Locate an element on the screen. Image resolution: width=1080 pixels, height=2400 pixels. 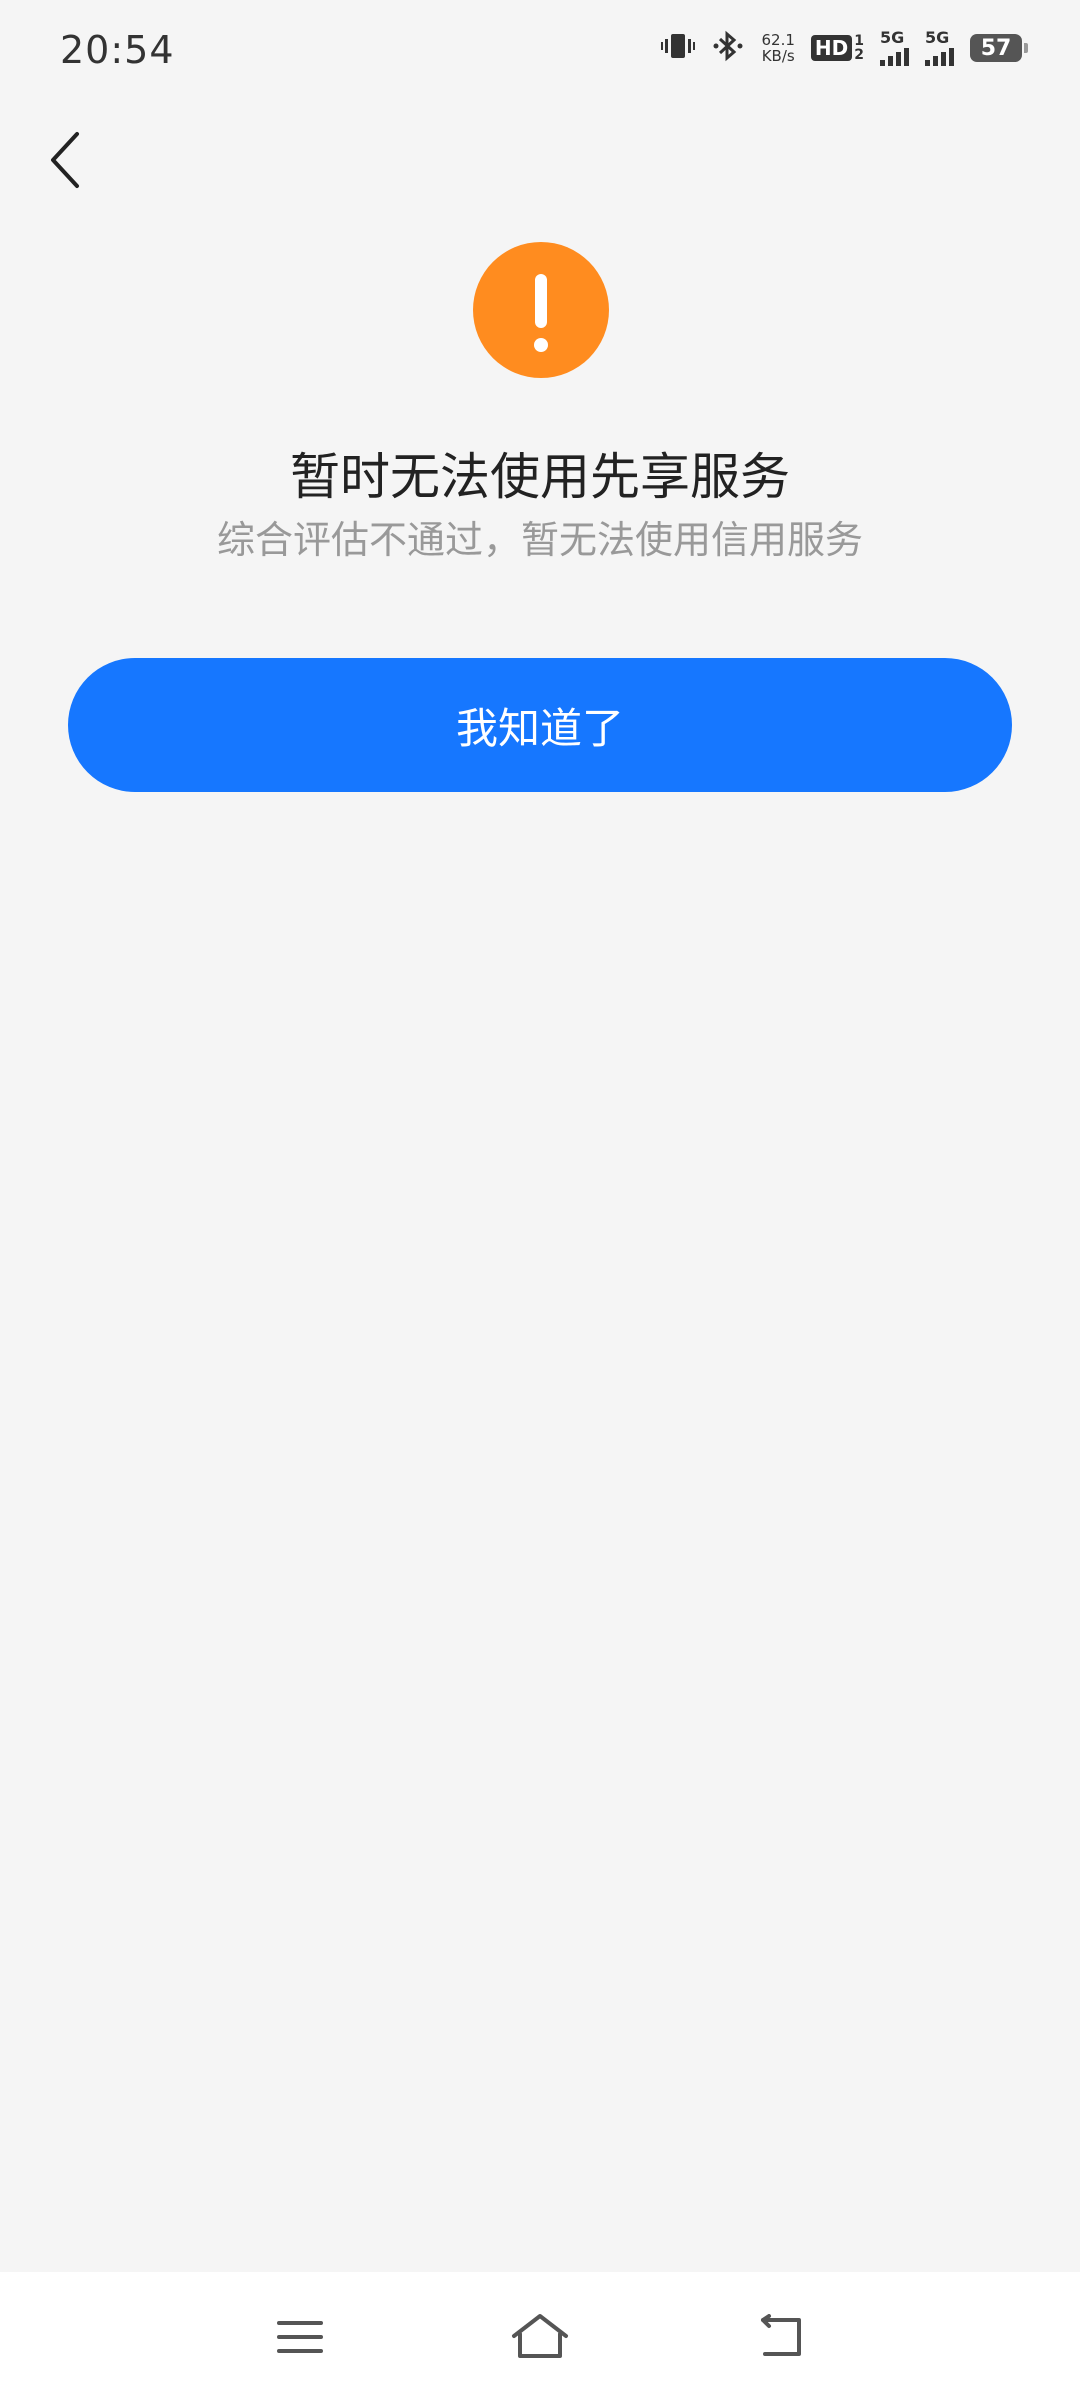
chevron-left-icon is located at coordinates (65, 160).